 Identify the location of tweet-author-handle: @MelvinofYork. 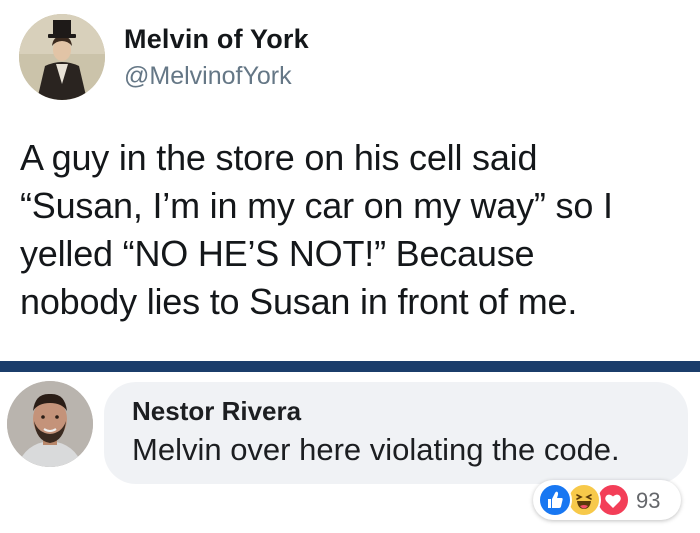
(208, 76).